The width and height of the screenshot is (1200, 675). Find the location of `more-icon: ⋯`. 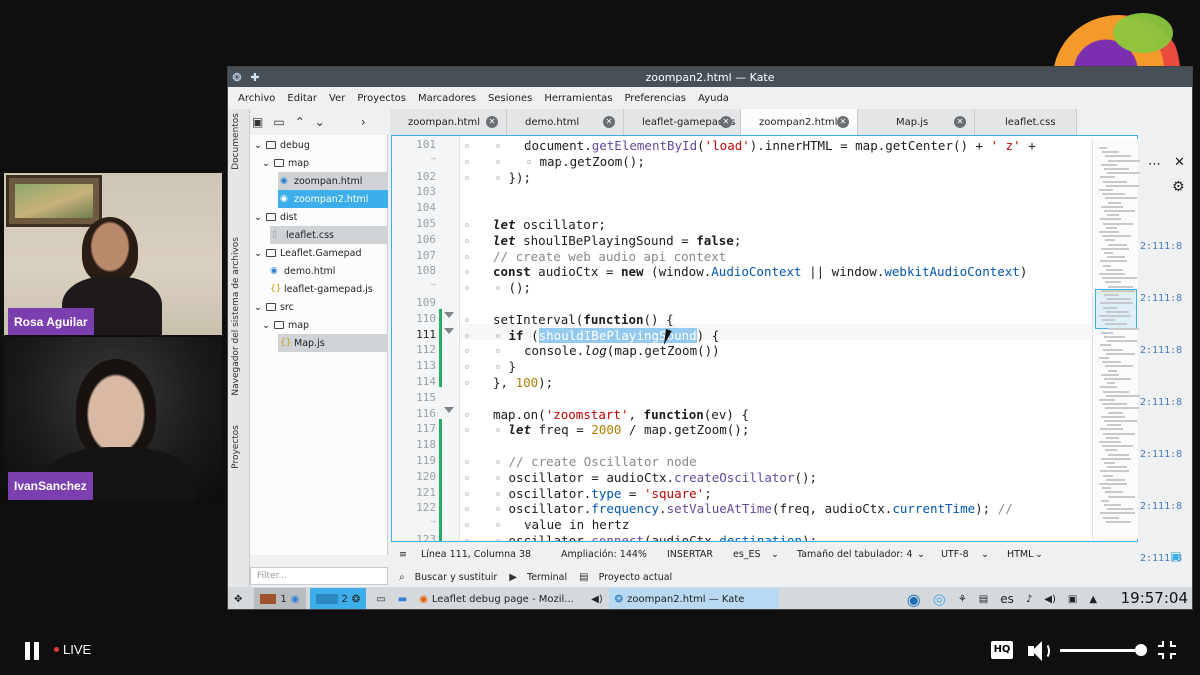

more-icon: ⋯ is located at coordinates (1154, 164).